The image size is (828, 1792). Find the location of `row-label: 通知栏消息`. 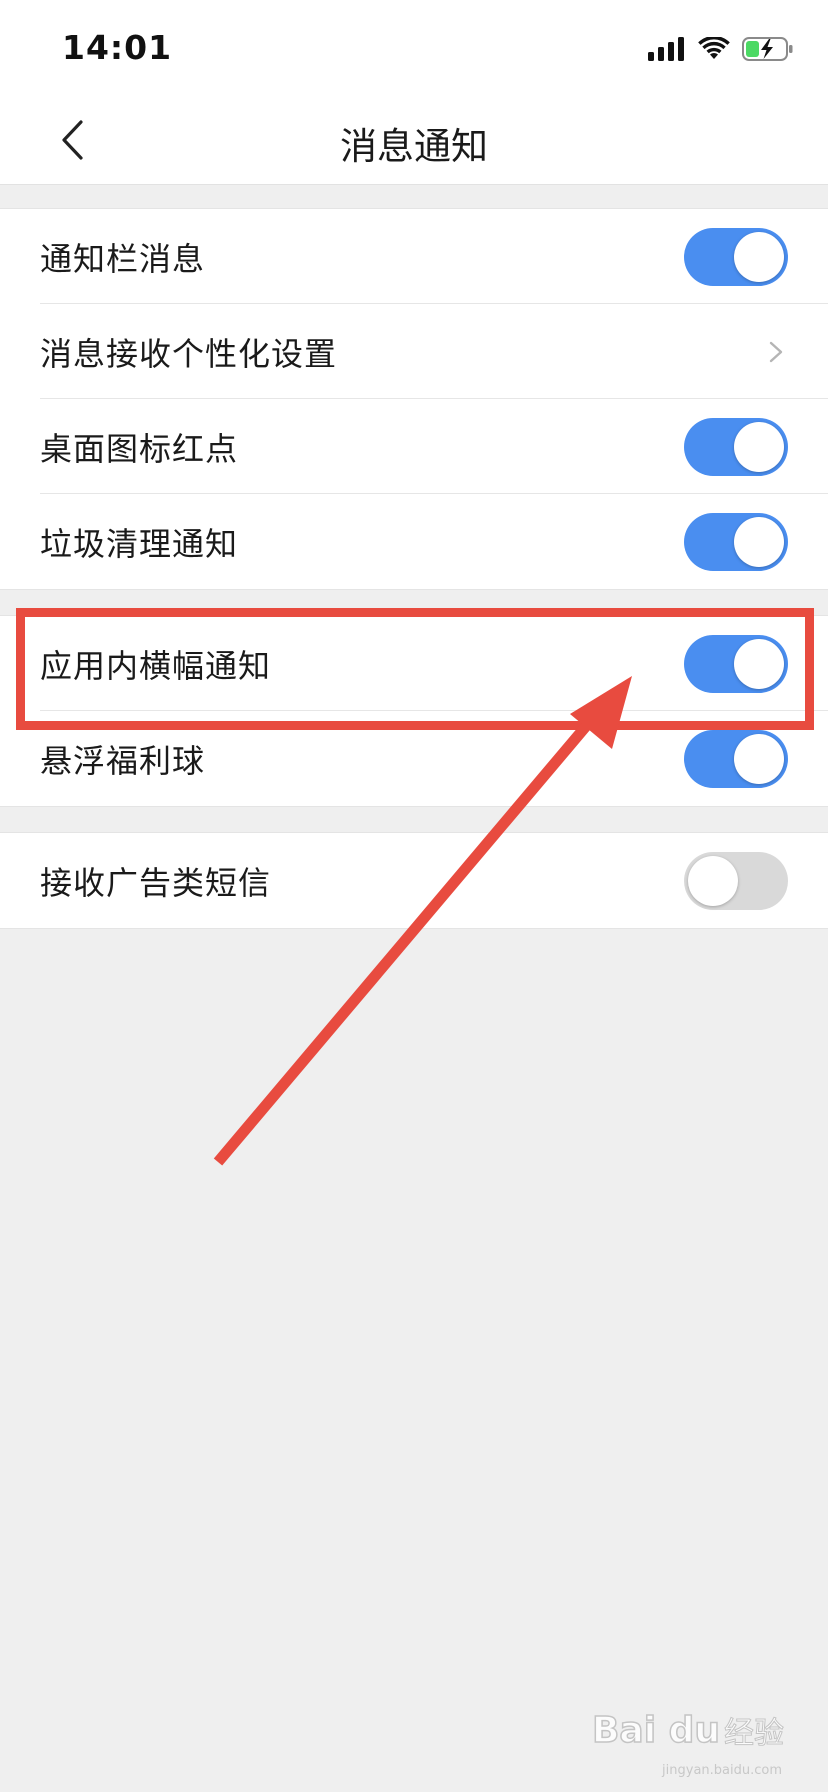

row-label: 通知栏消息 is located at coordinates (123, 258).